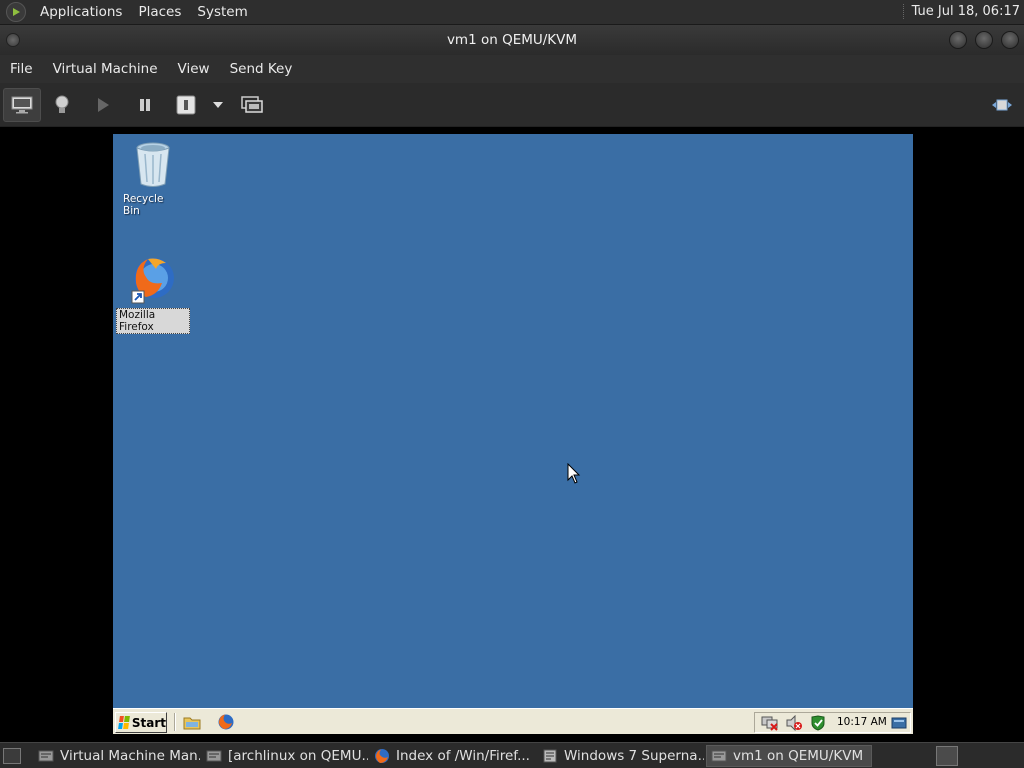  I want to click on start-button: Start, so click(141, 722).